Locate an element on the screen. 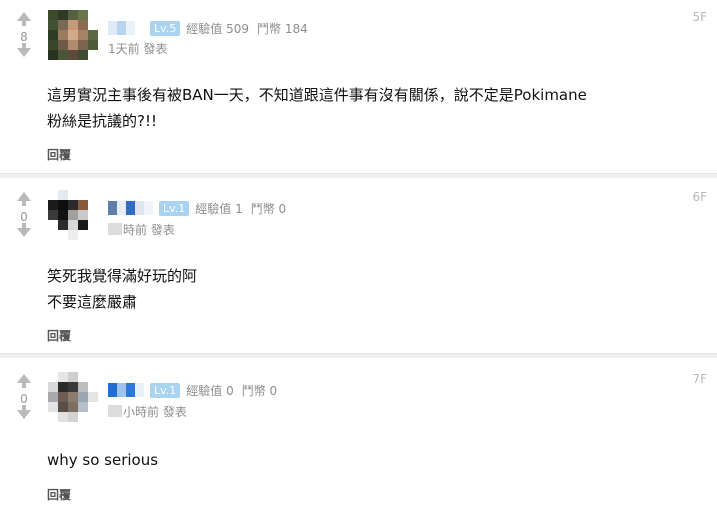 The image size is (717, 518). comment-line: 不要這麼嚴肅 is located at coordinates (92, 302).